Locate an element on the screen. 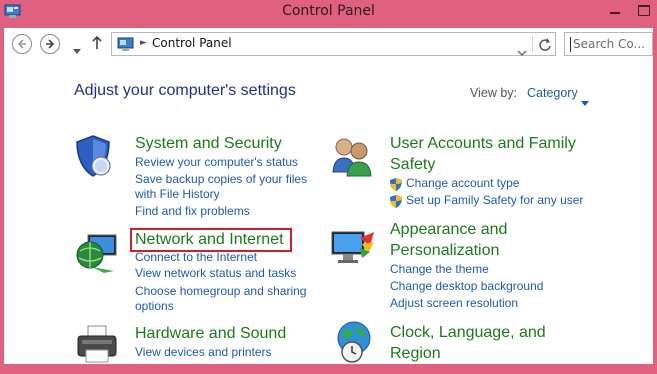 This screenshot has width=657, height=374. breadcrumb: Control Panel is located at coordinates (192, 43).